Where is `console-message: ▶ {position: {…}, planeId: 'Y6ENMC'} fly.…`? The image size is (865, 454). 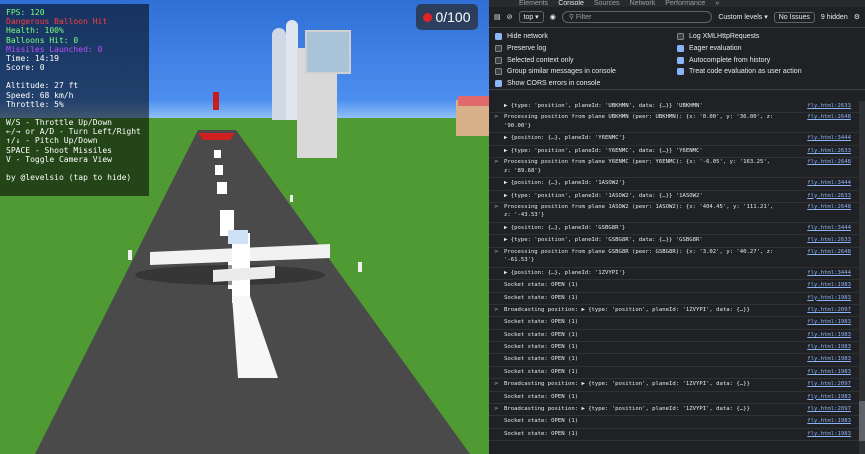 console-message: ▶ {position: {…}, planeId: 'Y6ENMC'} fly.… is located at coordinates (677, 139).